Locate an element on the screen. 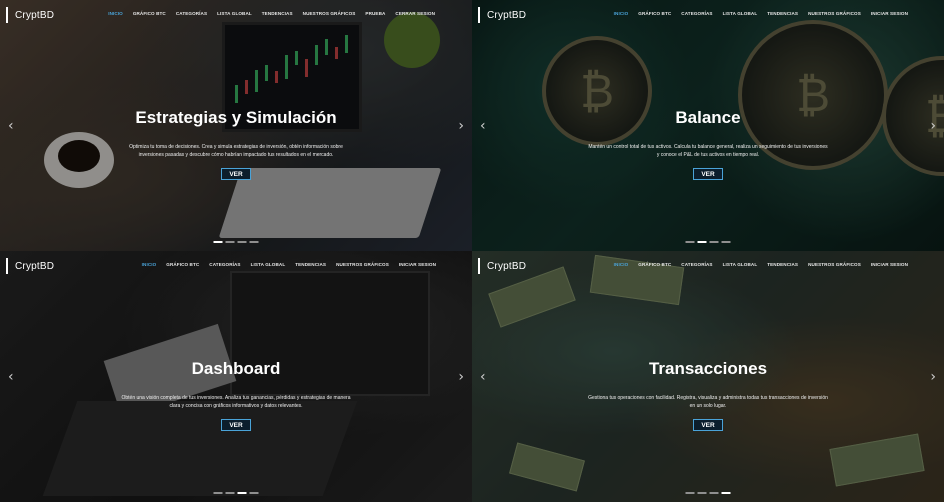 This screenshot has height=502, width=944. slide-title: Estrategias y Simulación is located at coordinates (236, 117).